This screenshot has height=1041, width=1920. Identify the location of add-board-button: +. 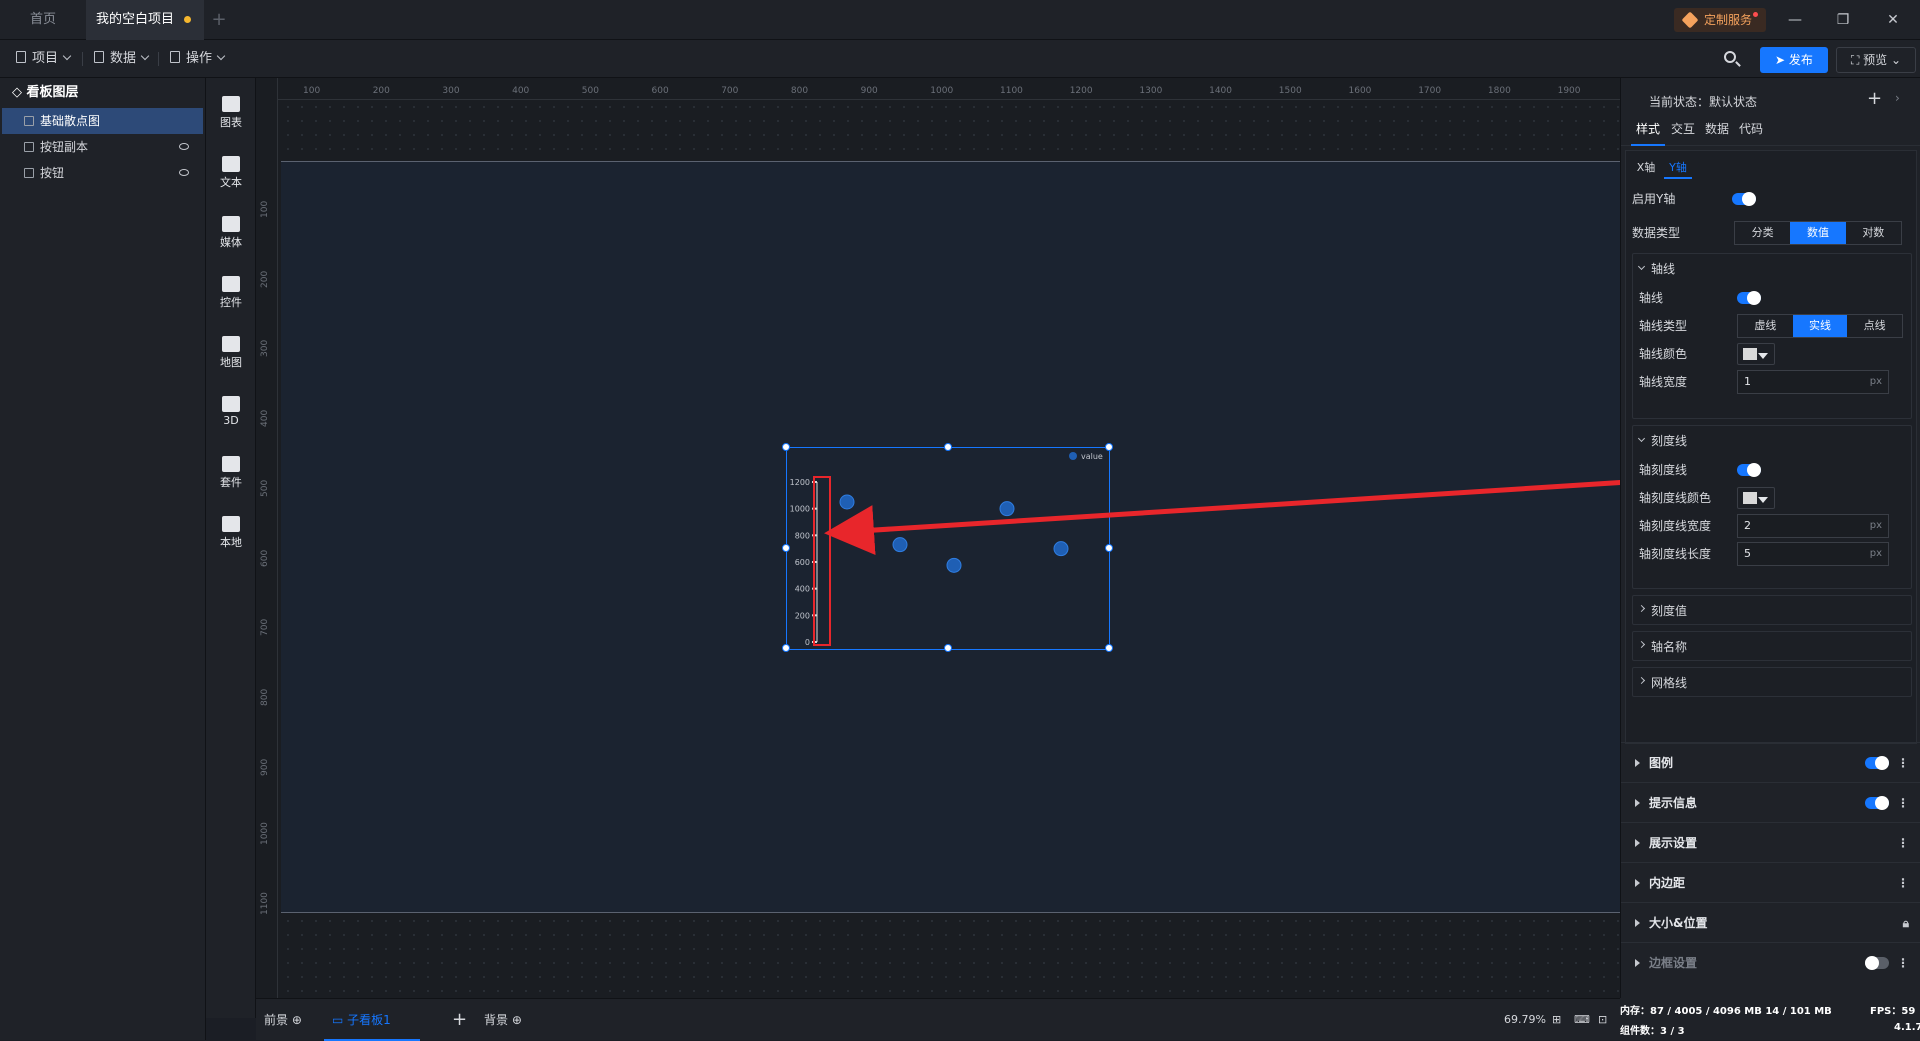
(459, 1020).